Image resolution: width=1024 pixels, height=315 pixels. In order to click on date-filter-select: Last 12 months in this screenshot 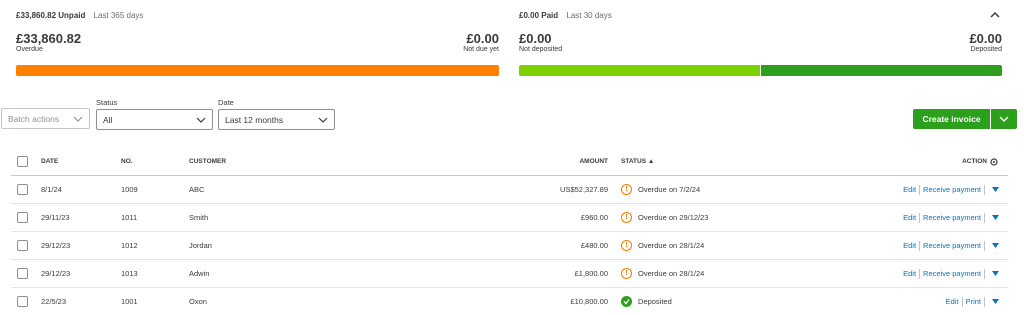, I will do `click(276, 119)`.